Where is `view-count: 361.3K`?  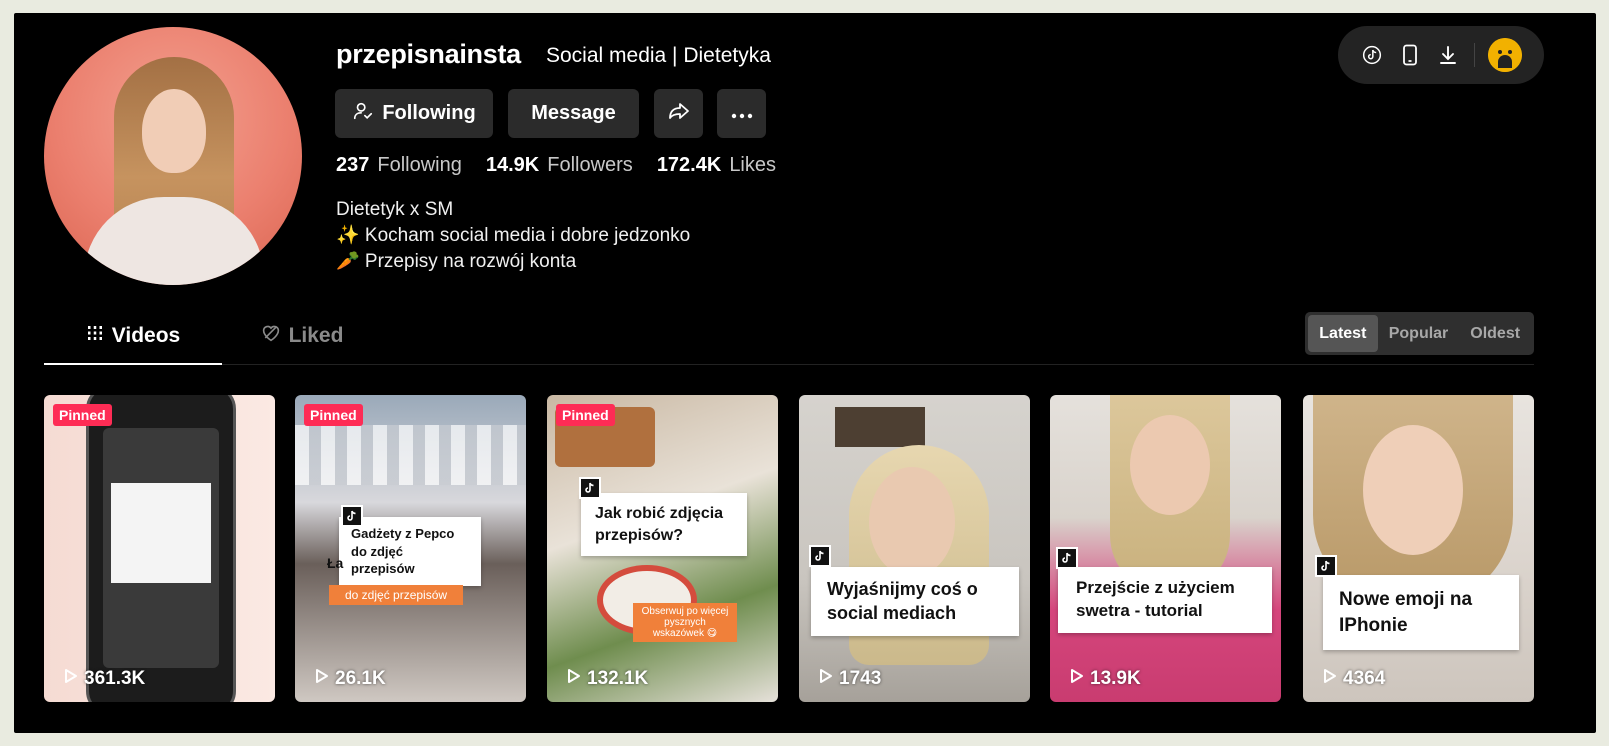
view-count: 361.3K is located at coordinates (104, 679).